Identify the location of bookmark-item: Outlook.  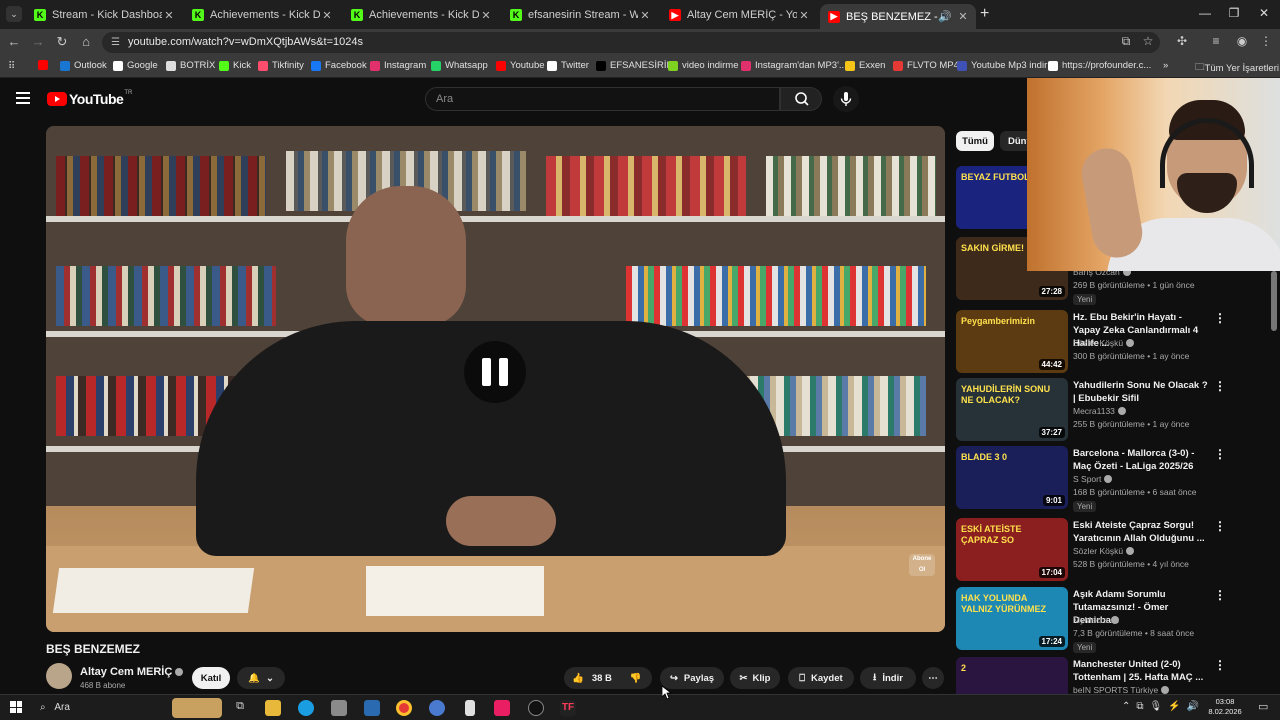
(83, 65).